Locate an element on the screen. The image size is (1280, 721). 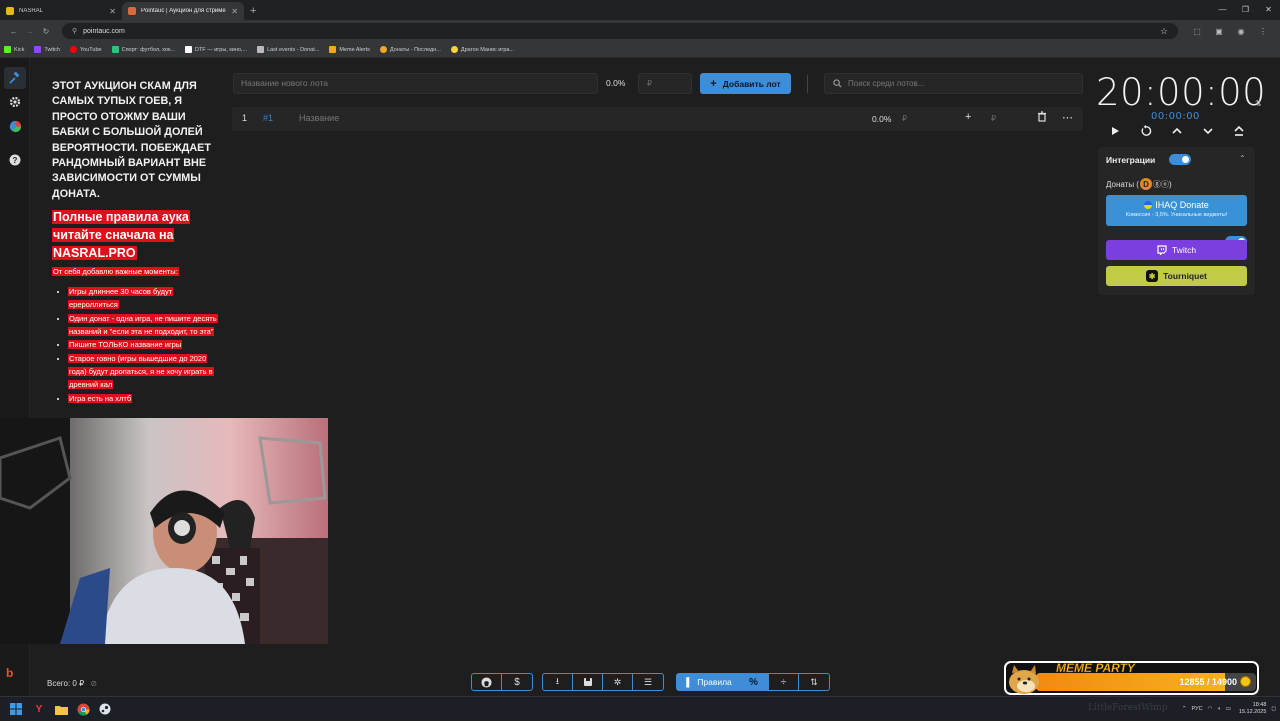
bookmark-meme-alerts: Meme Alerts is located at coordinates (349, 49).